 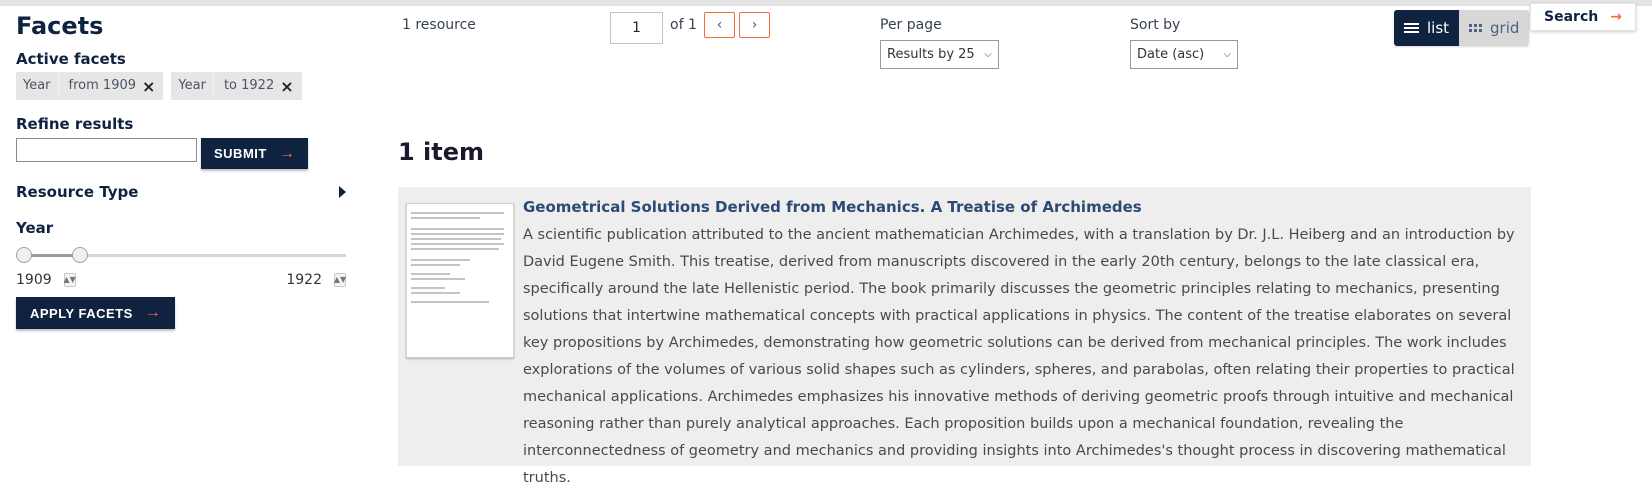 What do you see at coordinates (911, 25) in the screenshot?
I see `per-page-label: Per page` at bounding box center [911, 25].